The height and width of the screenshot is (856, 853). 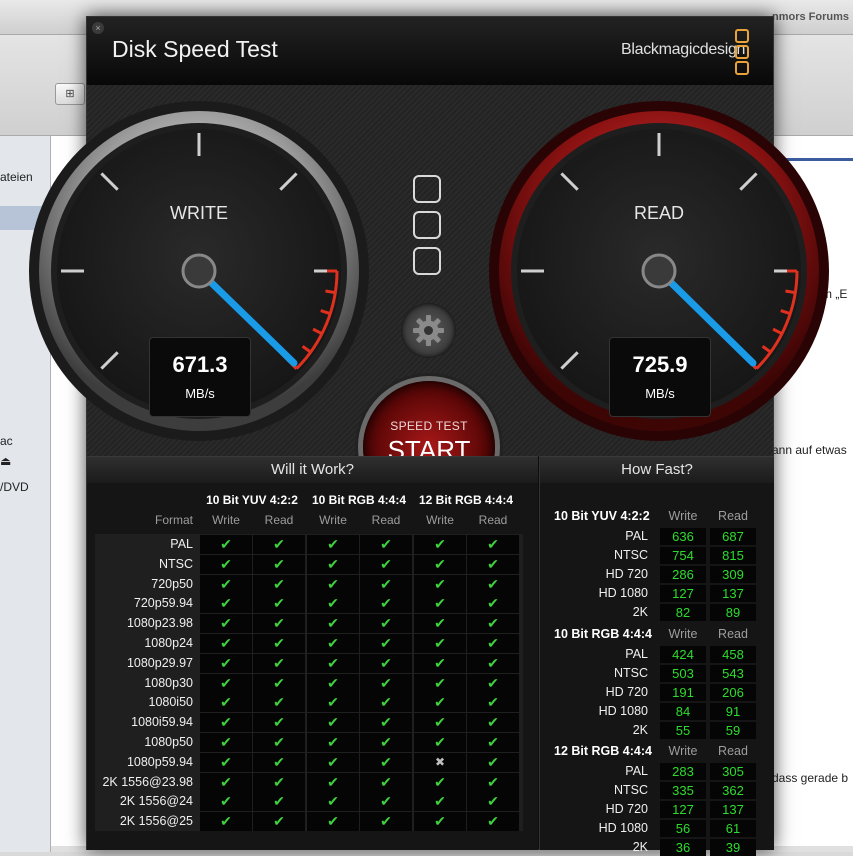 What do you see at coordinates (427, 229) in the screenshot?
I see `blackmagic-logo-icon` at bounding box center [427, 229].